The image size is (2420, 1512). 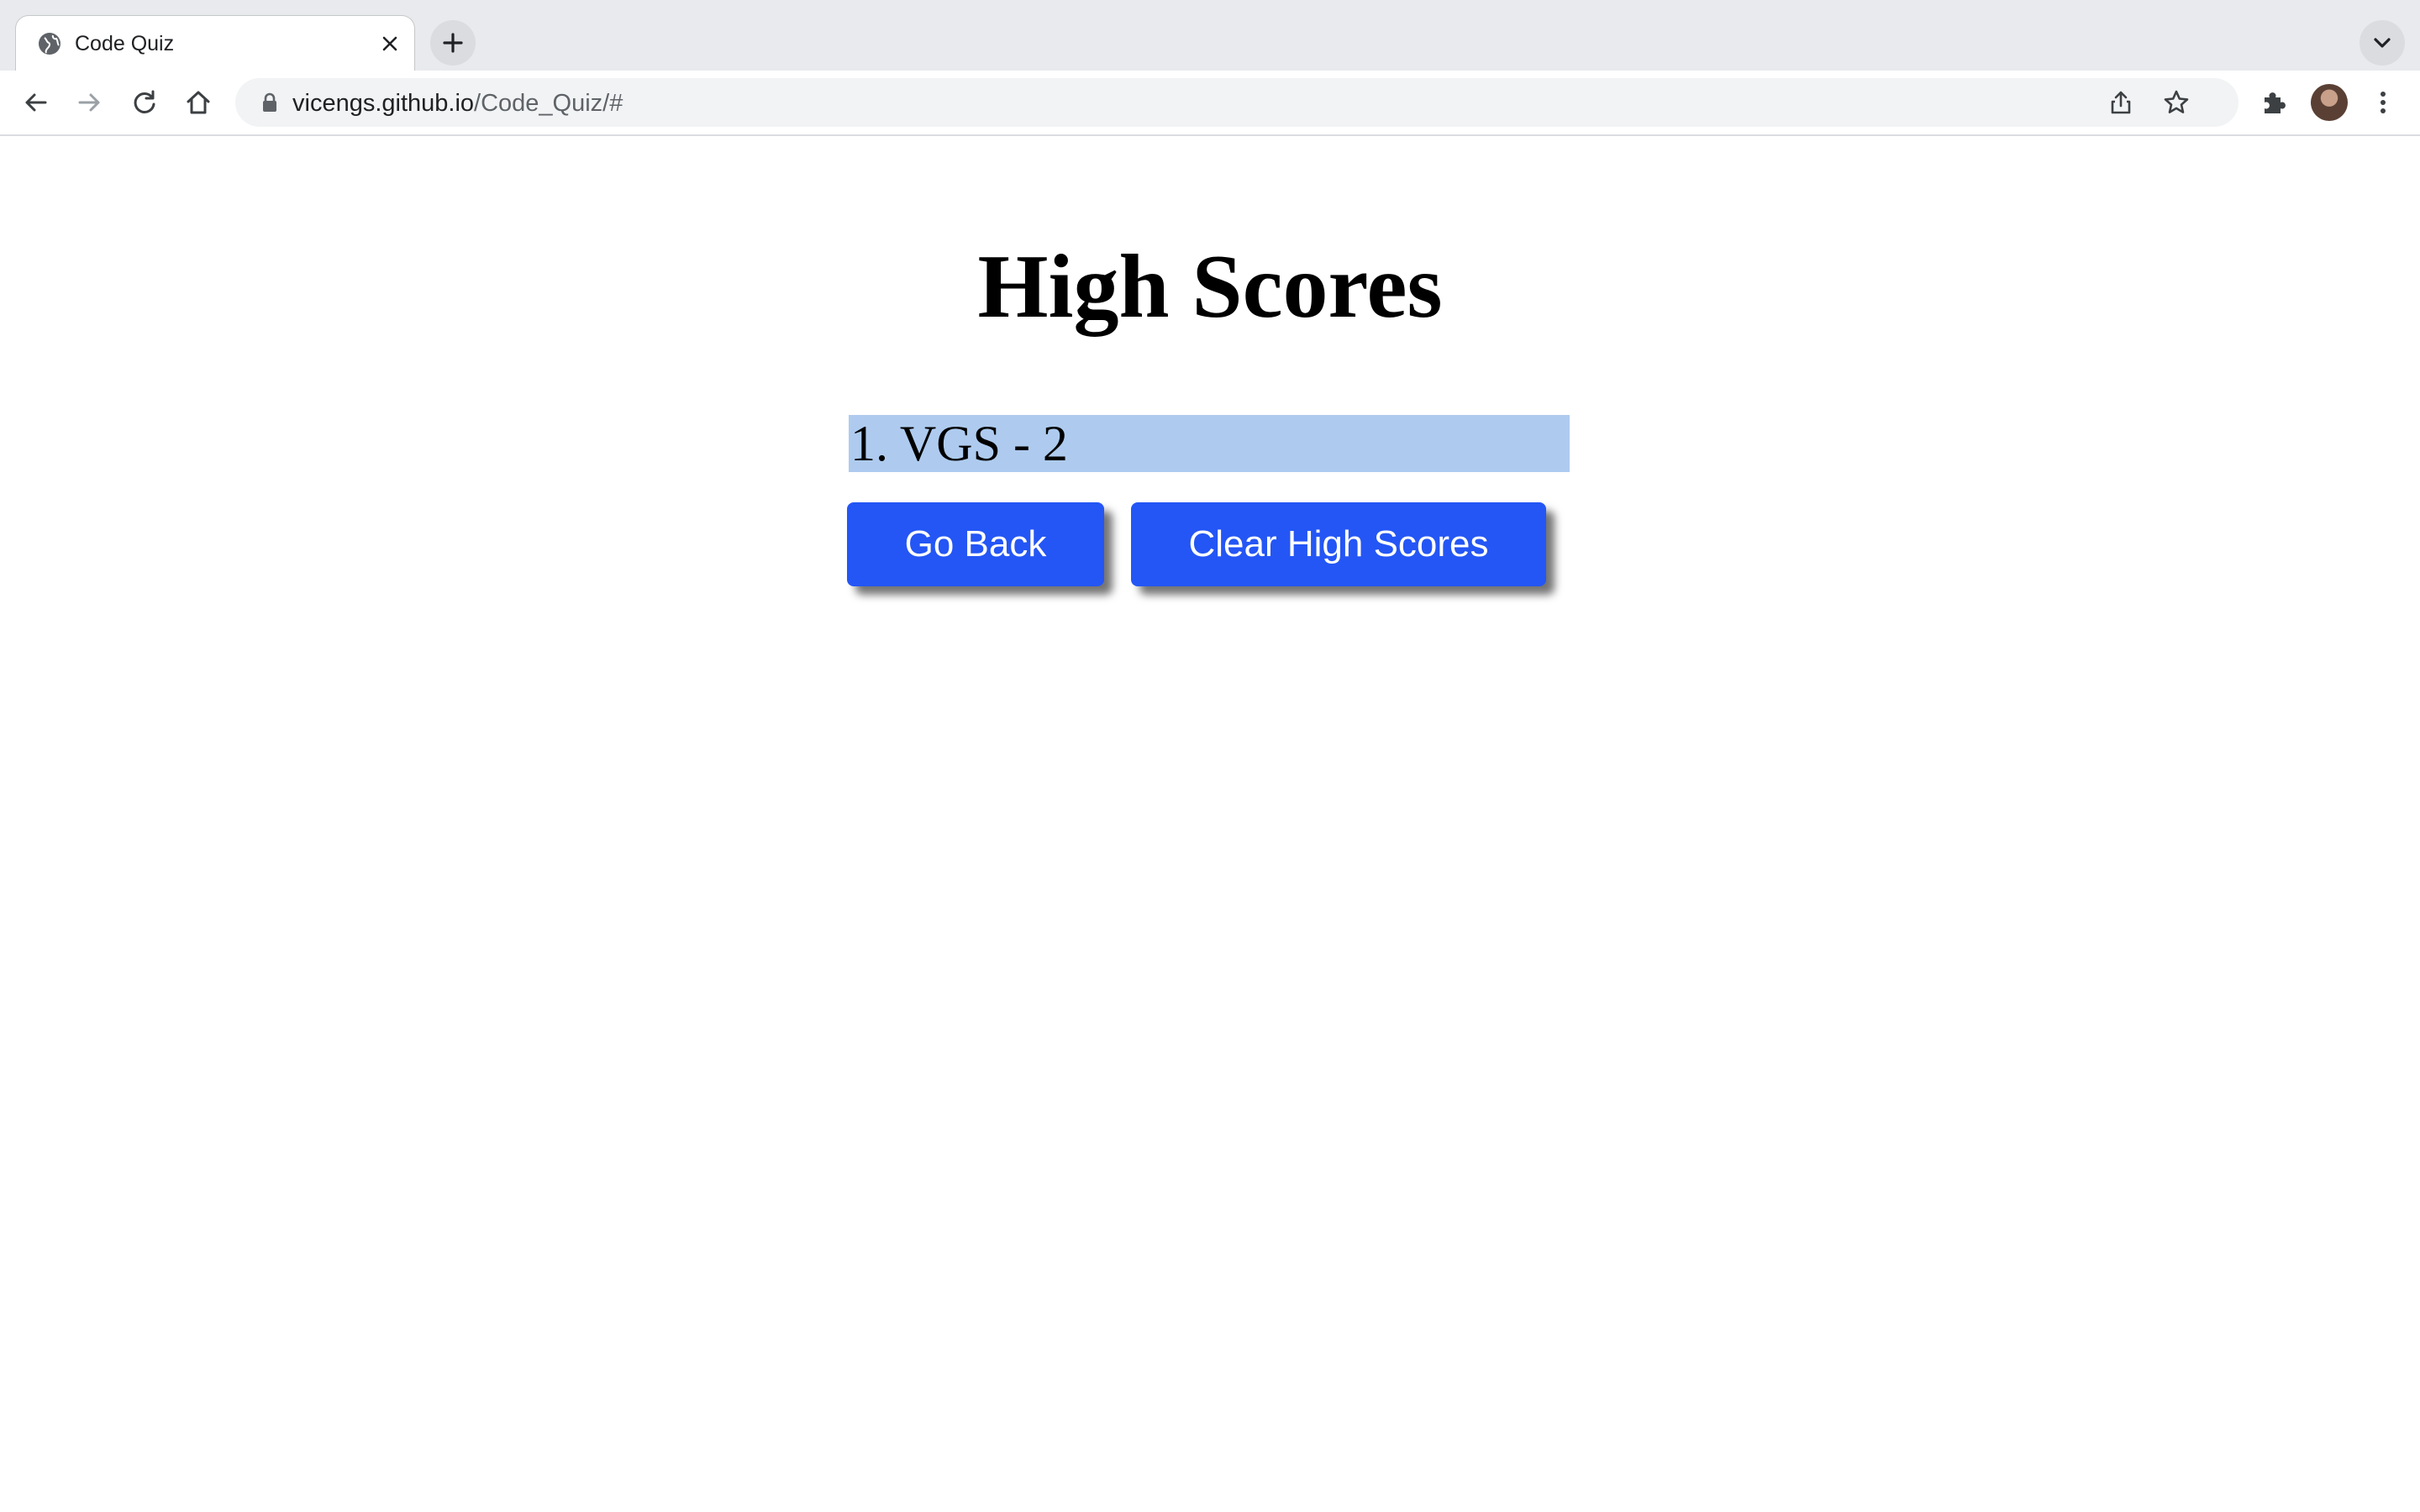 What do you see at coordinates (50, 44) in the screenshot?
I see `globe-icon` at bounding box center [50, 44].